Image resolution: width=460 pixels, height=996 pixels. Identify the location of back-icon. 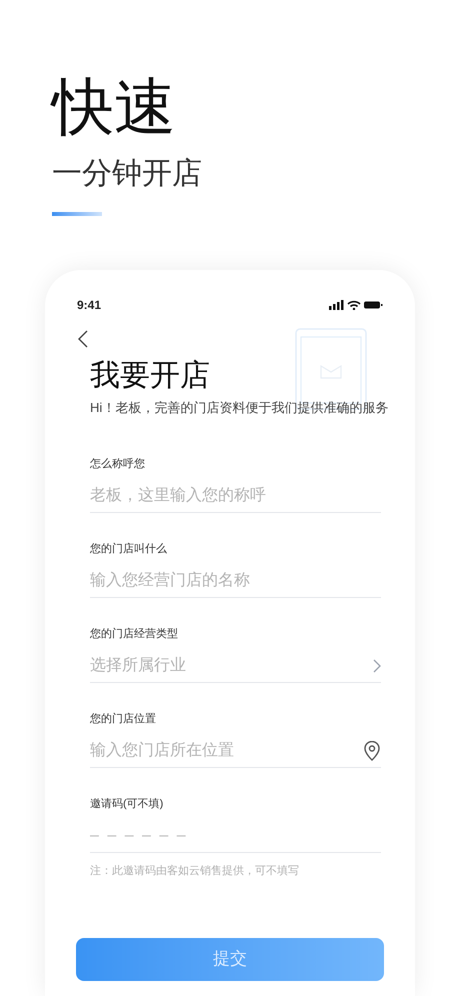
(83, 339).